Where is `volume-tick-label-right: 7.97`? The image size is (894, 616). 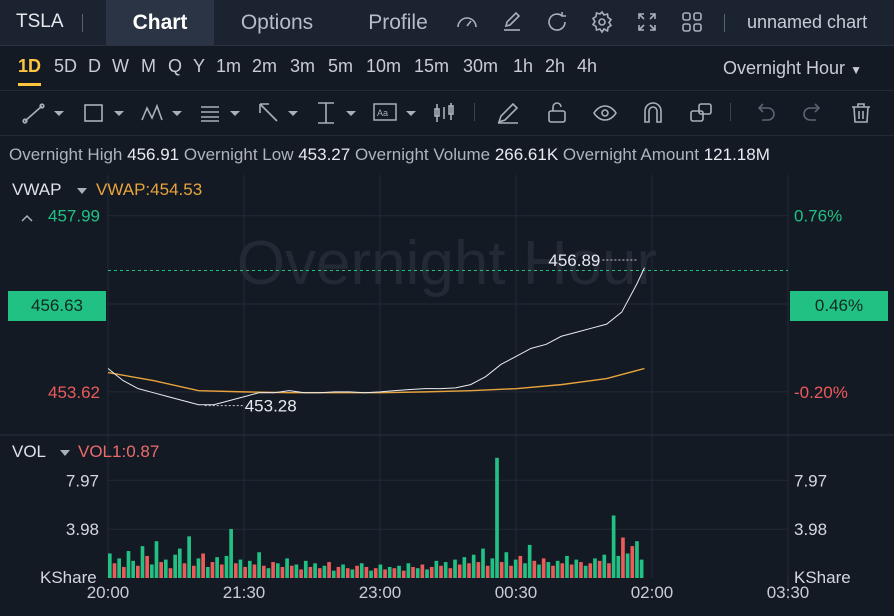
volume-tick-label-right: 7.97 is located at coordinates (810, 480).